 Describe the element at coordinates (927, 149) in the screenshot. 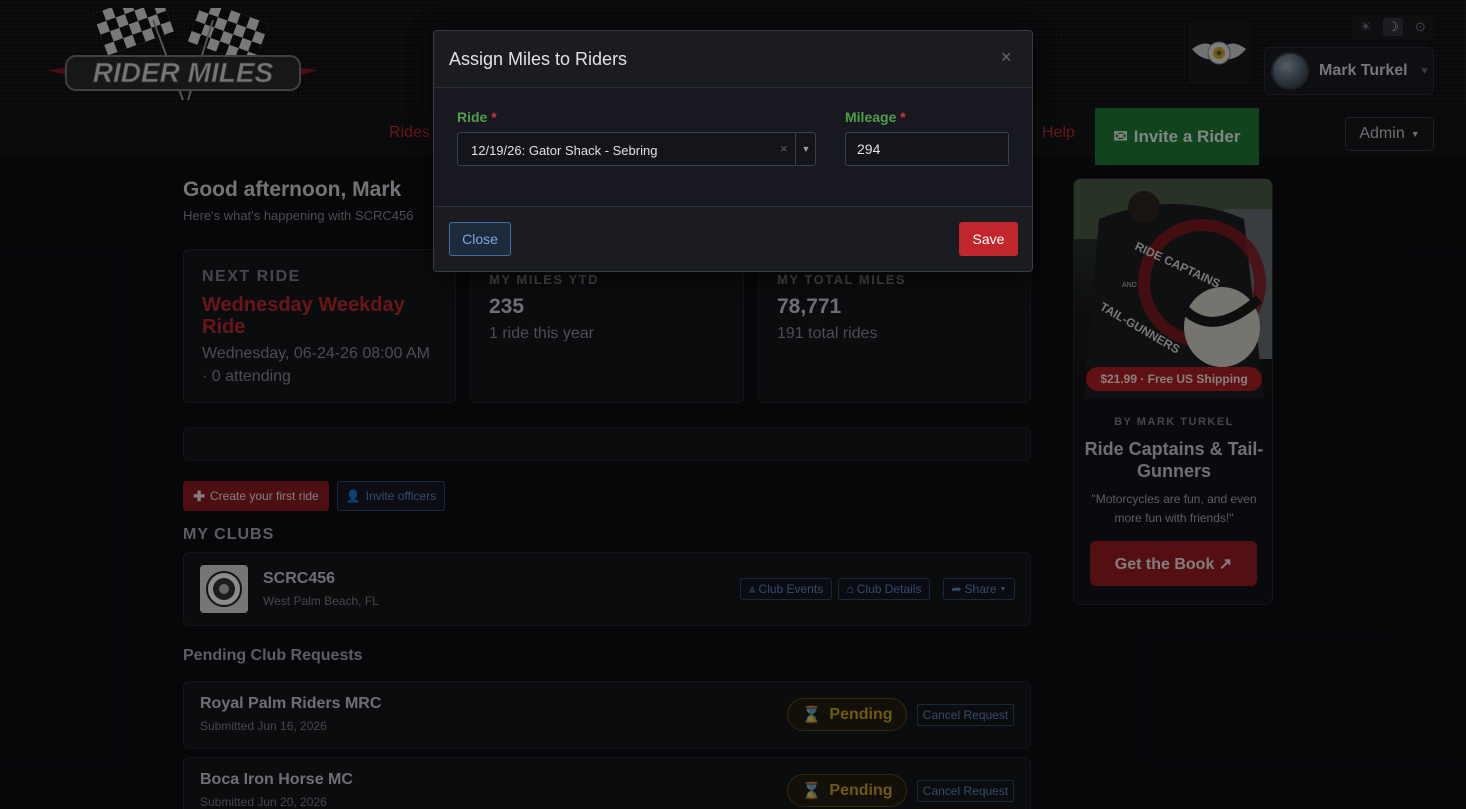

I see `mileage-input` at that location.